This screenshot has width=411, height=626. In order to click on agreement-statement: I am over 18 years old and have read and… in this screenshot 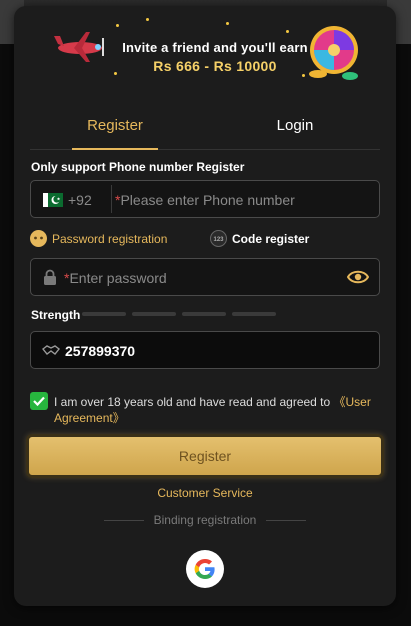, I will do `click(194, 402)`.